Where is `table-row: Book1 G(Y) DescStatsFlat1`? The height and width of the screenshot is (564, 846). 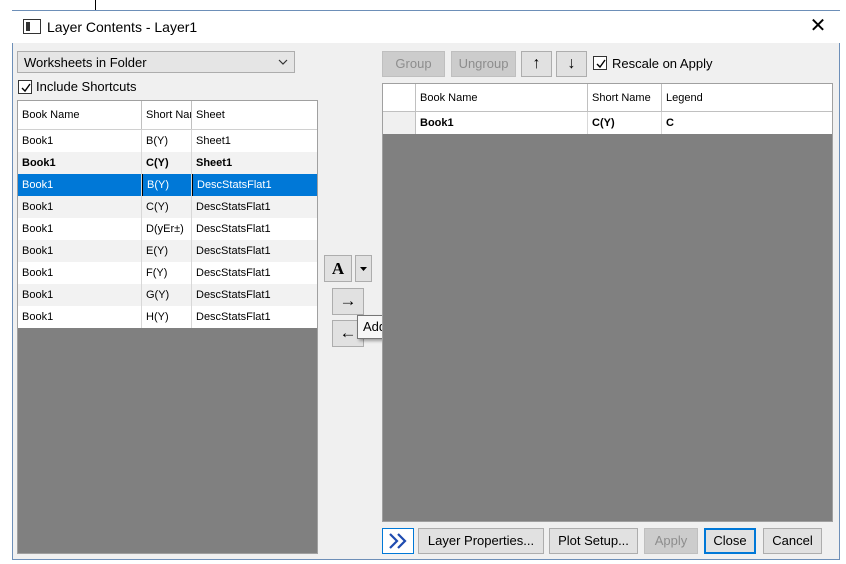 table-row: Book1 G(Y) DescStatsFlat1 is located at coordinates (167, 295).